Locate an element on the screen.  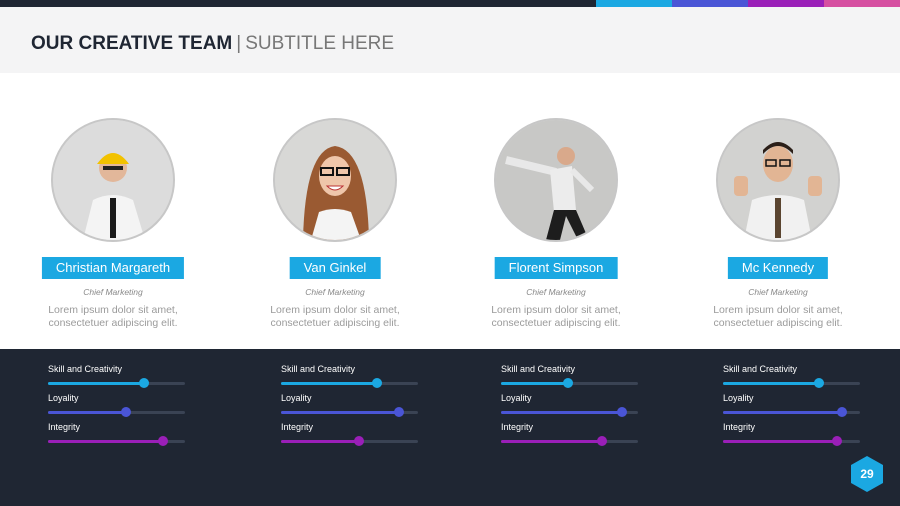
member-name: Florent Simpson is located at coordinates (556, 268).